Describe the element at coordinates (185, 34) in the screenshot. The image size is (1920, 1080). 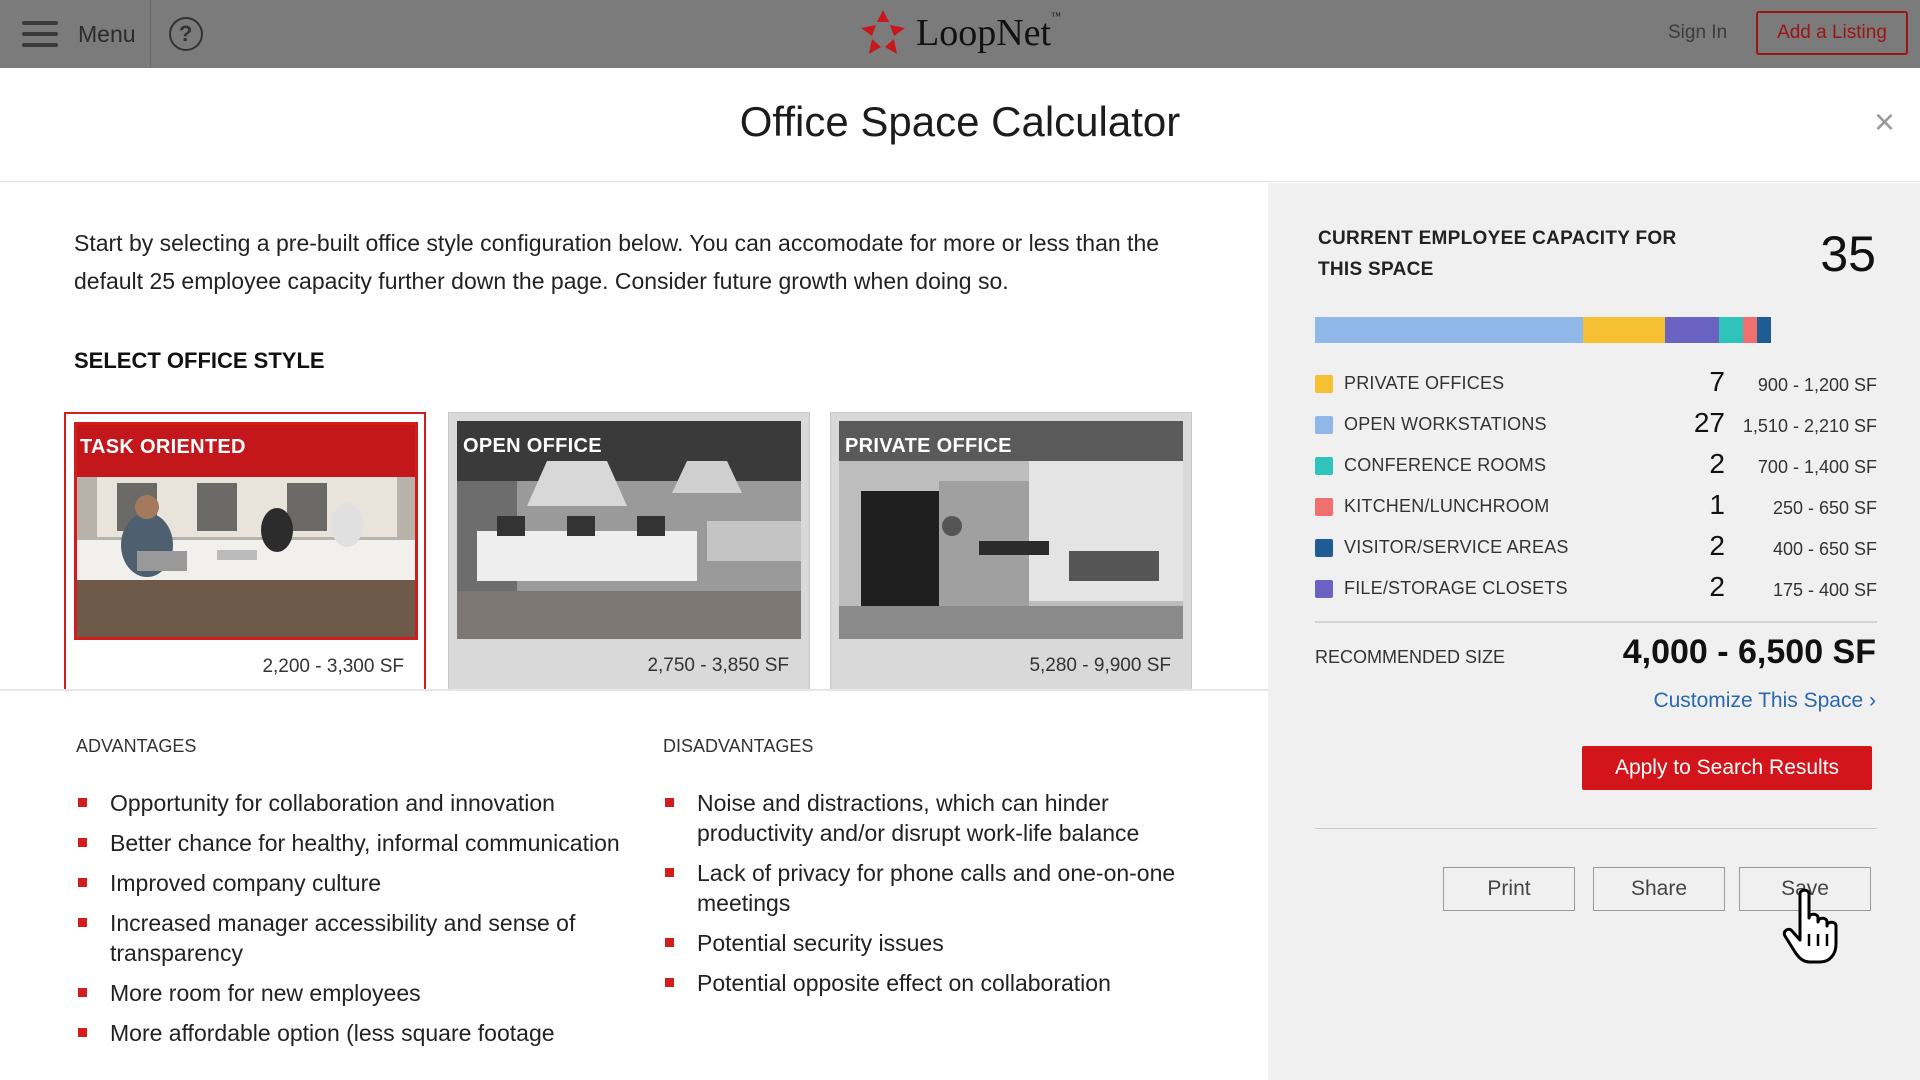
I see `question-circle-icon: ?` at that location.